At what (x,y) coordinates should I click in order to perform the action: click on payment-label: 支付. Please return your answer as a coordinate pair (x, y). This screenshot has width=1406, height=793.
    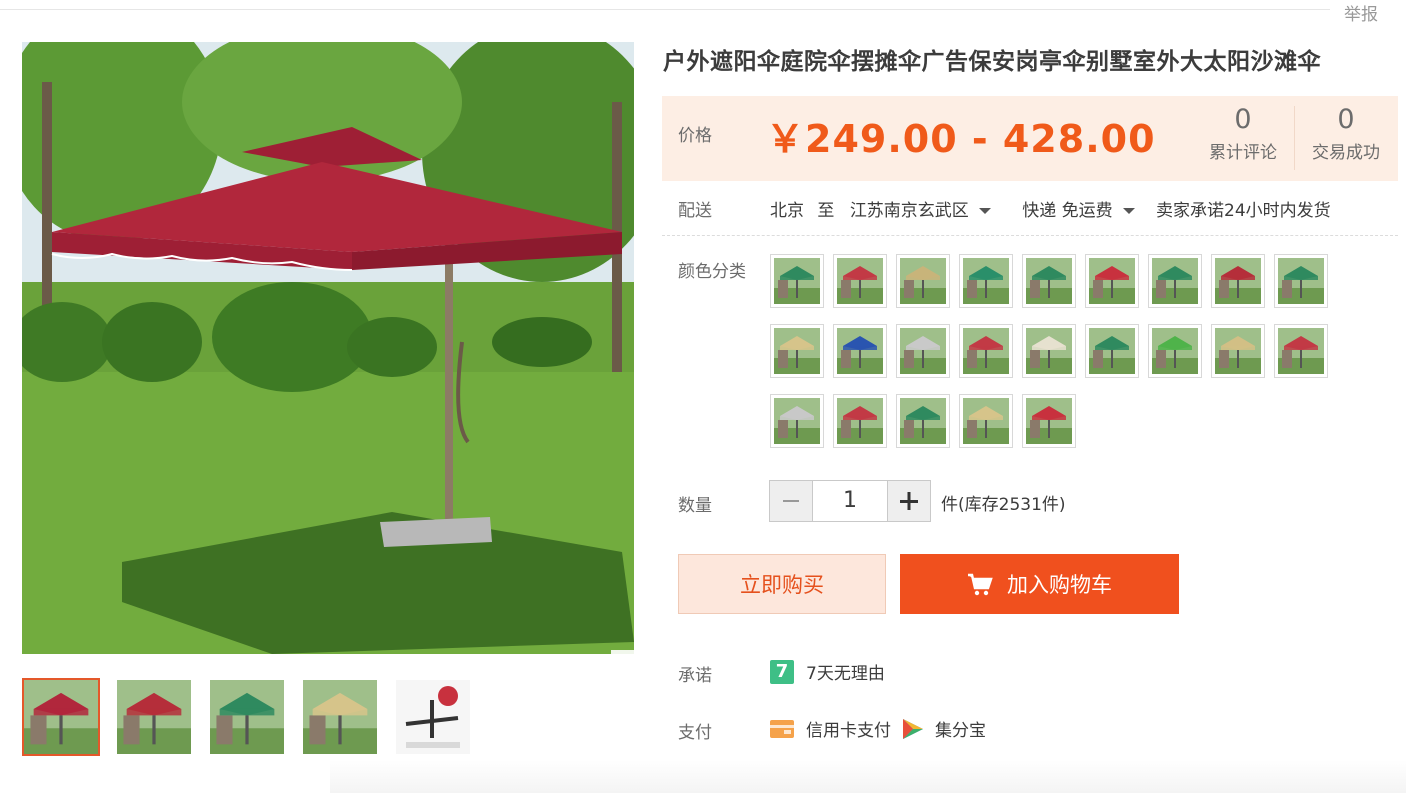
    Looking at the image, I should click on (695, 733).